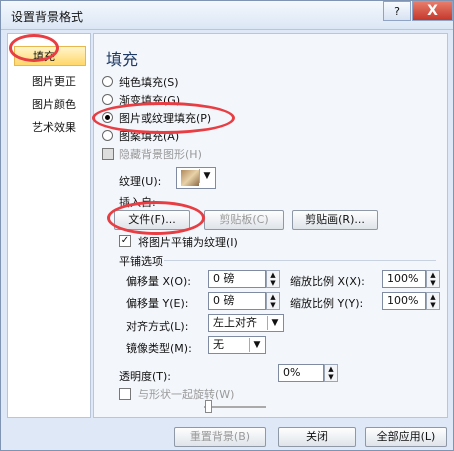 The image size is (454, 451). I want to click on help-icon: ?, so click(397, 11).